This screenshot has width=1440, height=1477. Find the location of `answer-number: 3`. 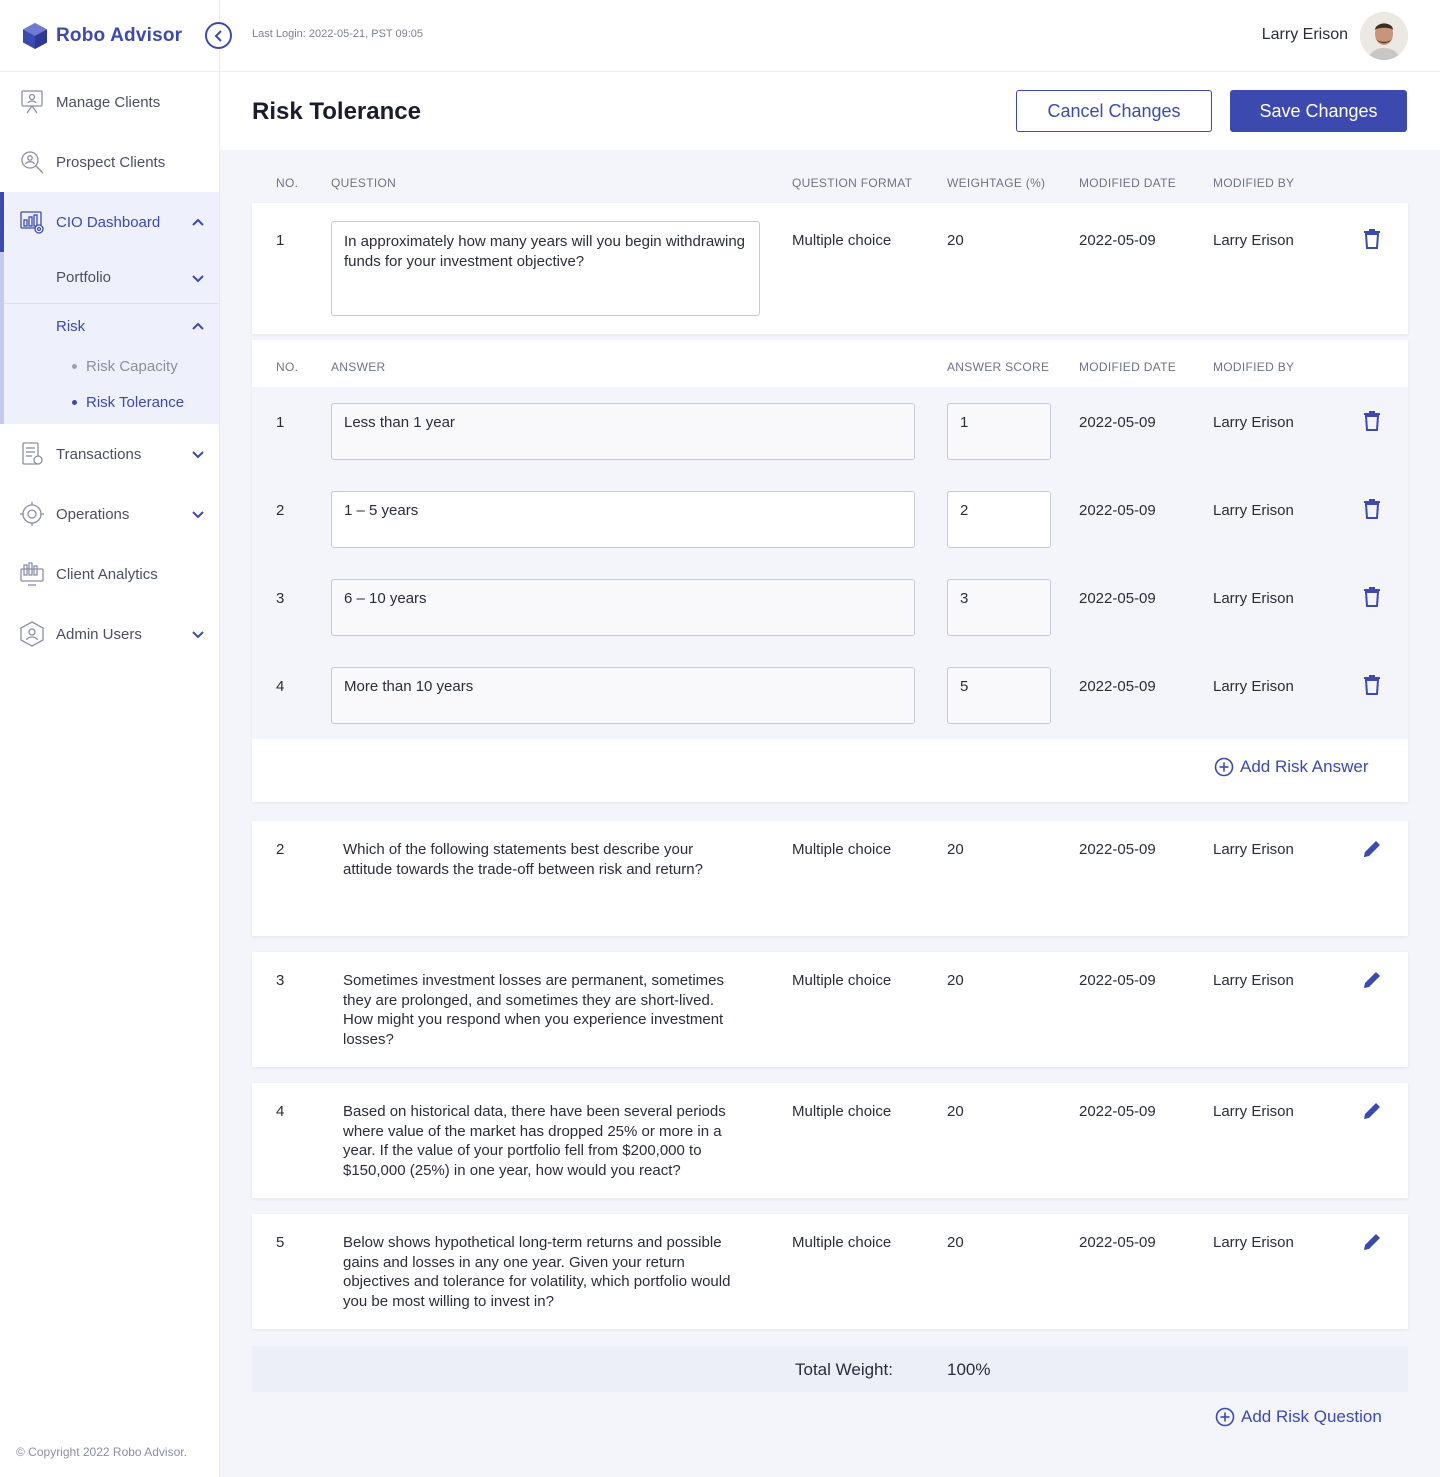

answer-number: 3 is located at coordinates (280, 598).